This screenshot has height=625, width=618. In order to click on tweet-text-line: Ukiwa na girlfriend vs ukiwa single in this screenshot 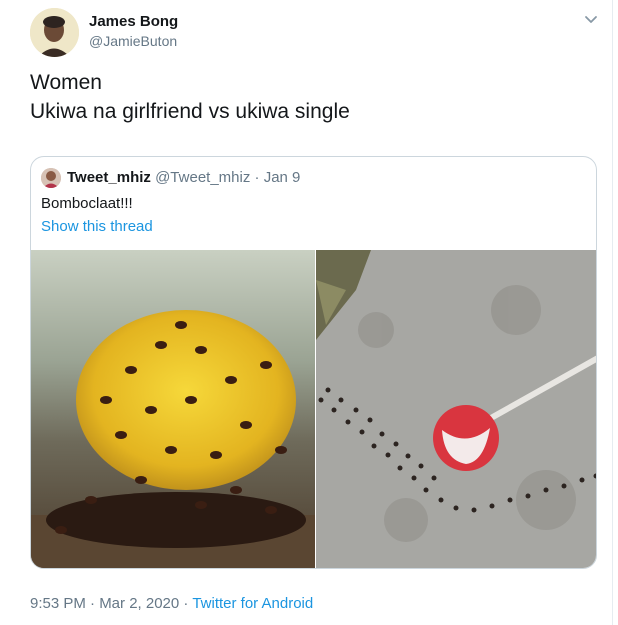, I will do `click(190, 111)`.